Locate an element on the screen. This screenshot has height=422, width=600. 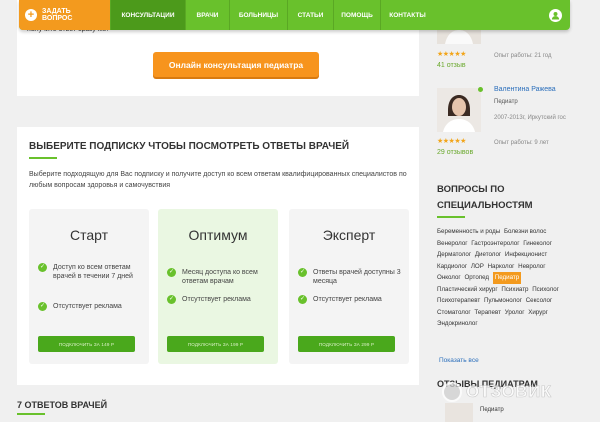
specialty-tag: Пластический хирург is located at coordinates (467, 290).